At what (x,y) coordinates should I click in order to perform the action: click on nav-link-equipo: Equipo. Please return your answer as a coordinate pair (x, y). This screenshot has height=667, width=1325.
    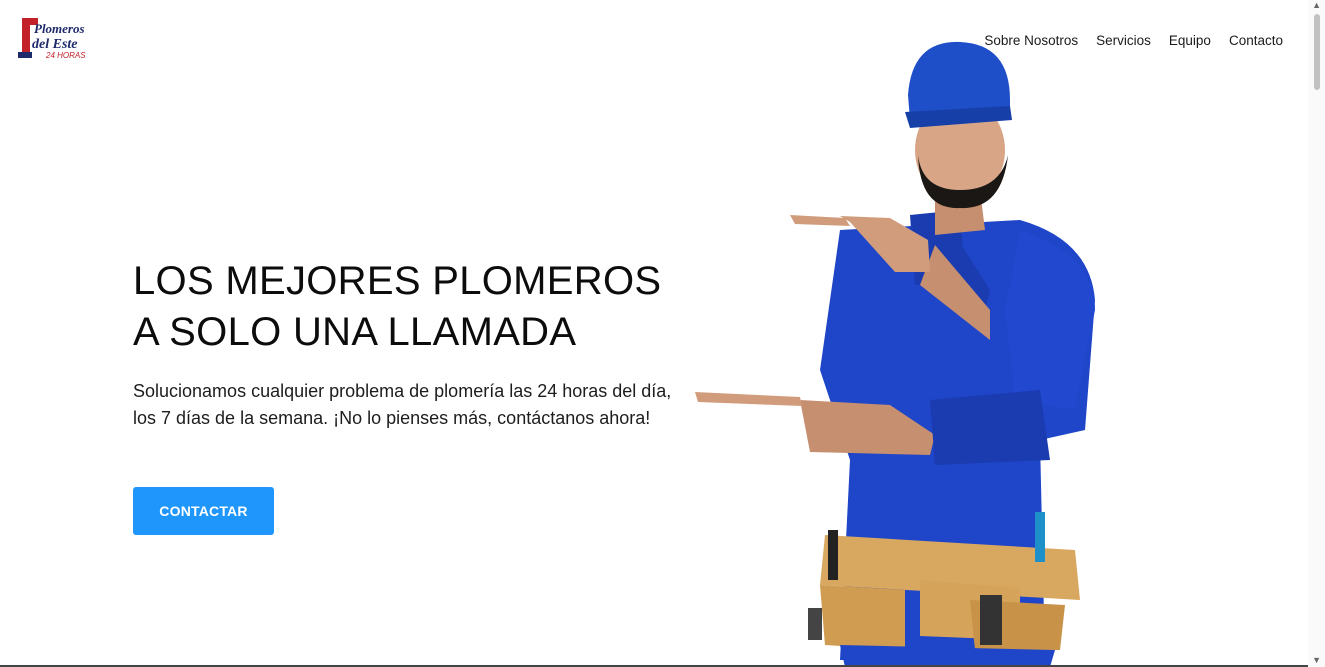
    Looking at the image, I should click on (1190, 40).